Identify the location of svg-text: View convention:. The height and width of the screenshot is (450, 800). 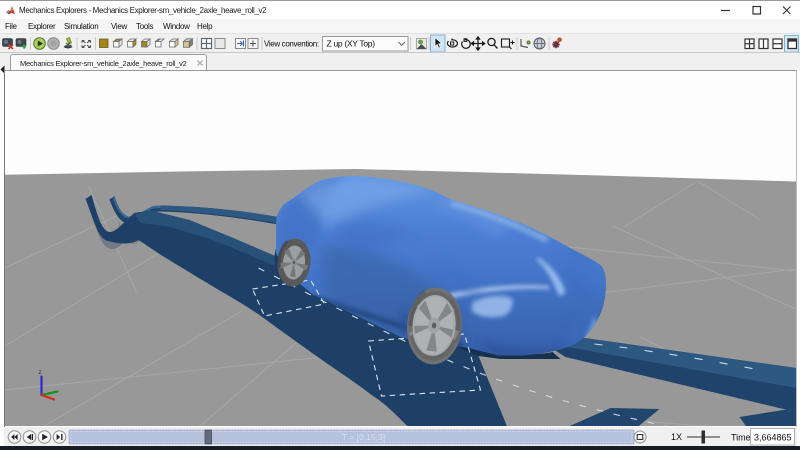
(291, 44).